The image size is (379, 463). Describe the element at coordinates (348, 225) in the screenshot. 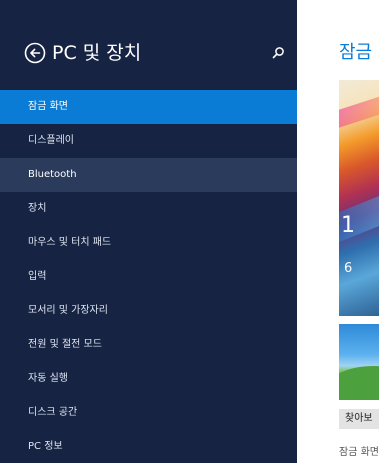

I see `preview-clock: 1` at that location.